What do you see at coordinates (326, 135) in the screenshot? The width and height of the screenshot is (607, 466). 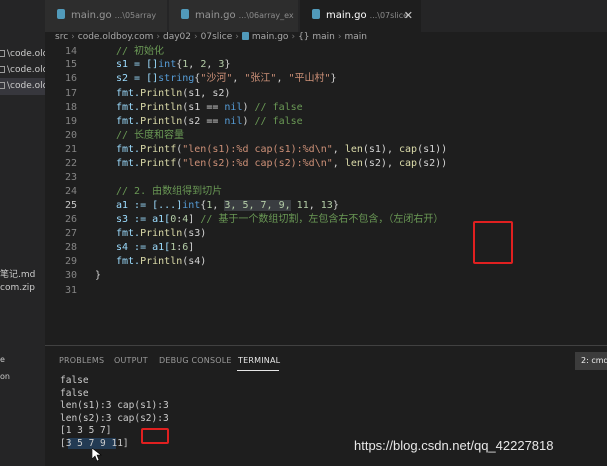 I see `code-line: 20 // 长度和容量` at bounding box center [326, 135].